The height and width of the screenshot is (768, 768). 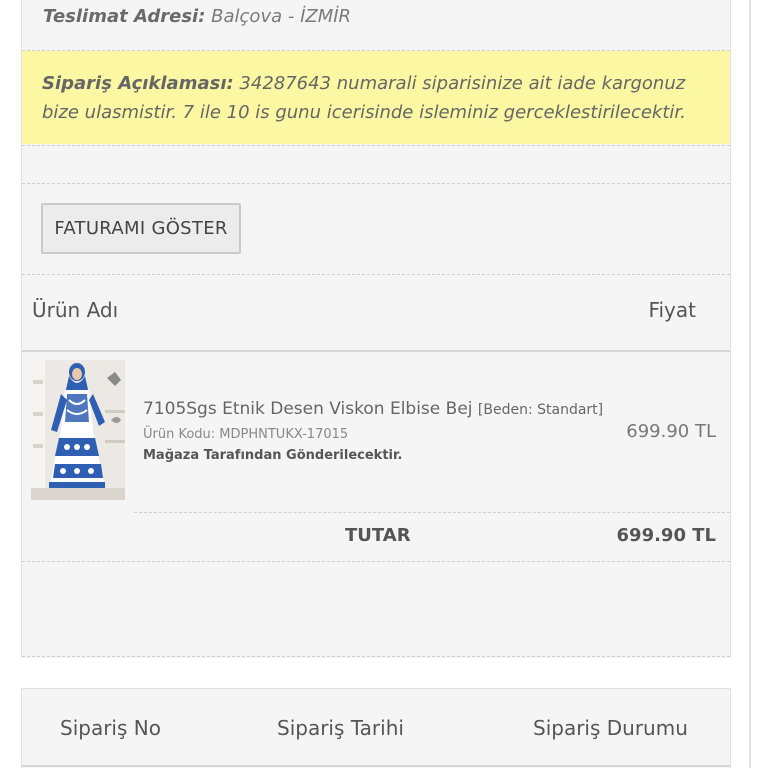 I want to click on total-label: TUTAR, so click(x=378, y=535).